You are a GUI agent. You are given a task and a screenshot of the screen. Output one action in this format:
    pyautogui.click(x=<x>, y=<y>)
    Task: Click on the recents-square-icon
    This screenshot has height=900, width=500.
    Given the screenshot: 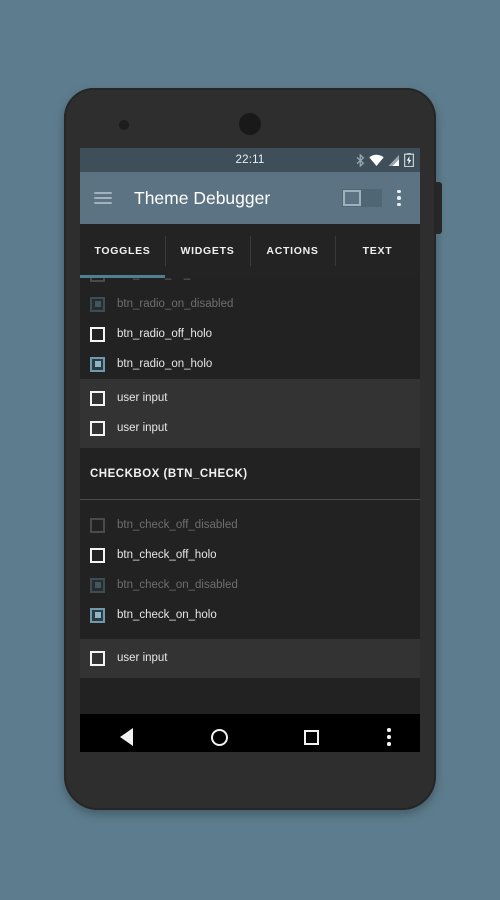 What is the action you would take?
    pyautogui.click(x=312, y=737)
    